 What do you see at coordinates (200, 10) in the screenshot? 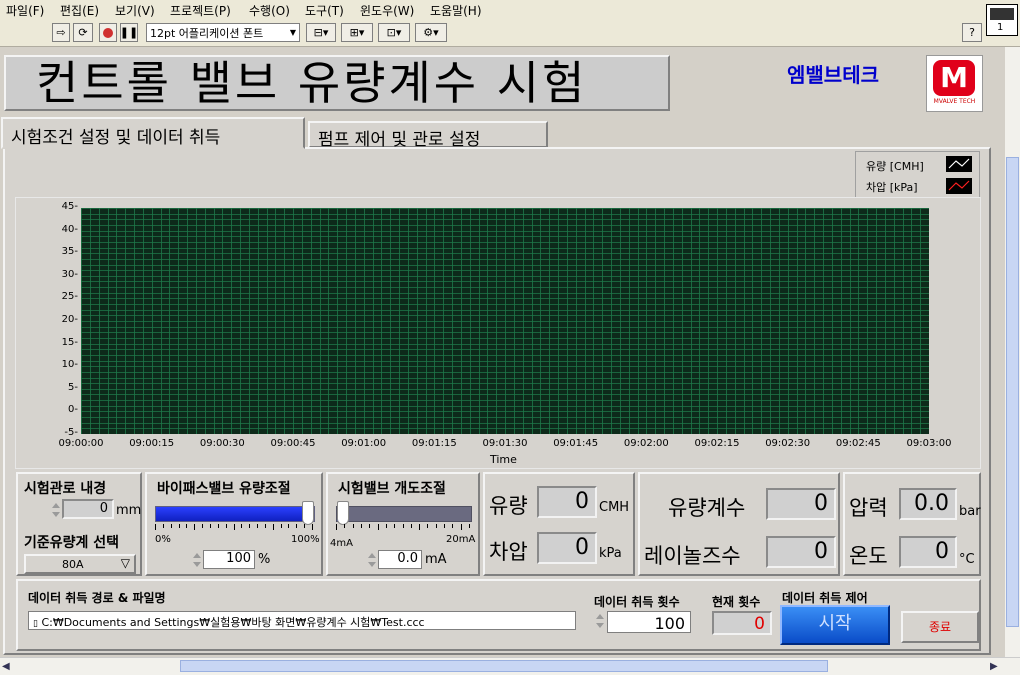
I see `menu-project: 프로젝트(P)` at bounding box center [200, 10].